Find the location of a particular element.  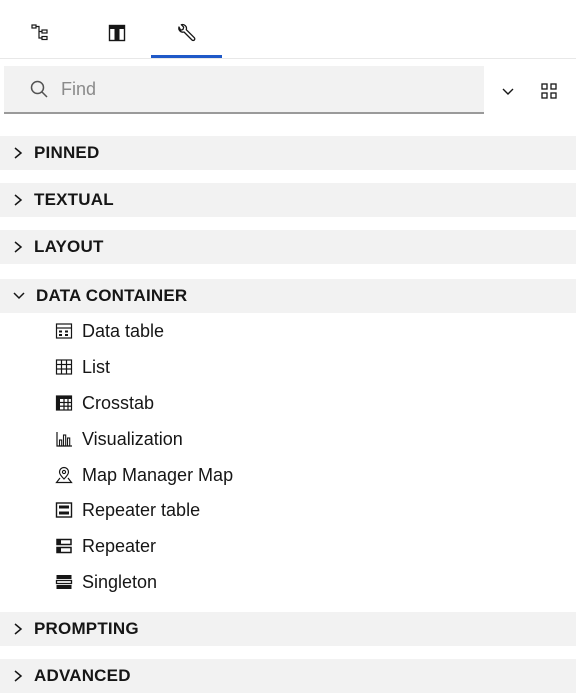

category-label: LAYOUT is located at coordinates (69, 246).